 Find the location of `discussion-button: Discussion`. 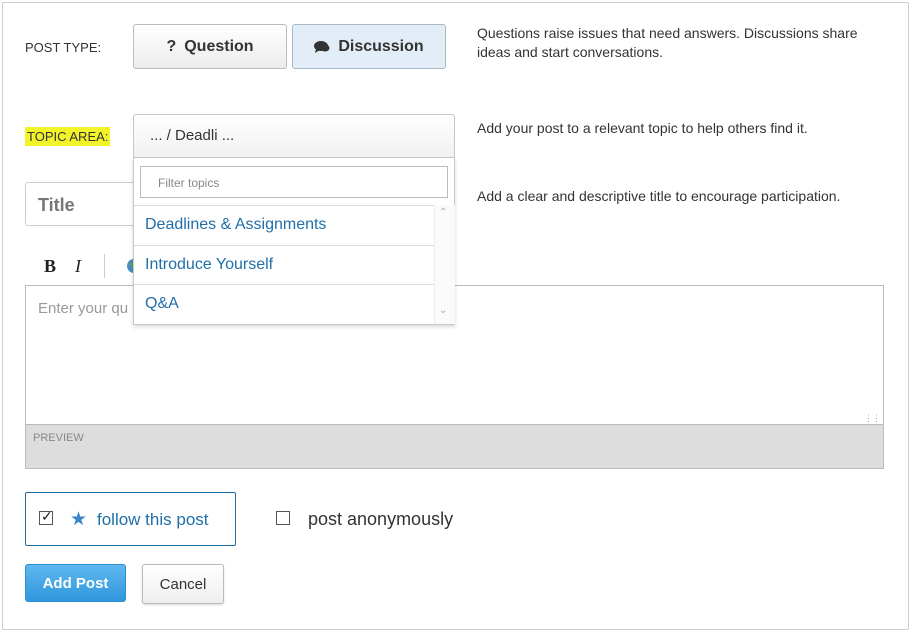

discussion-button: Discussion is located at coordinates (369, 46).